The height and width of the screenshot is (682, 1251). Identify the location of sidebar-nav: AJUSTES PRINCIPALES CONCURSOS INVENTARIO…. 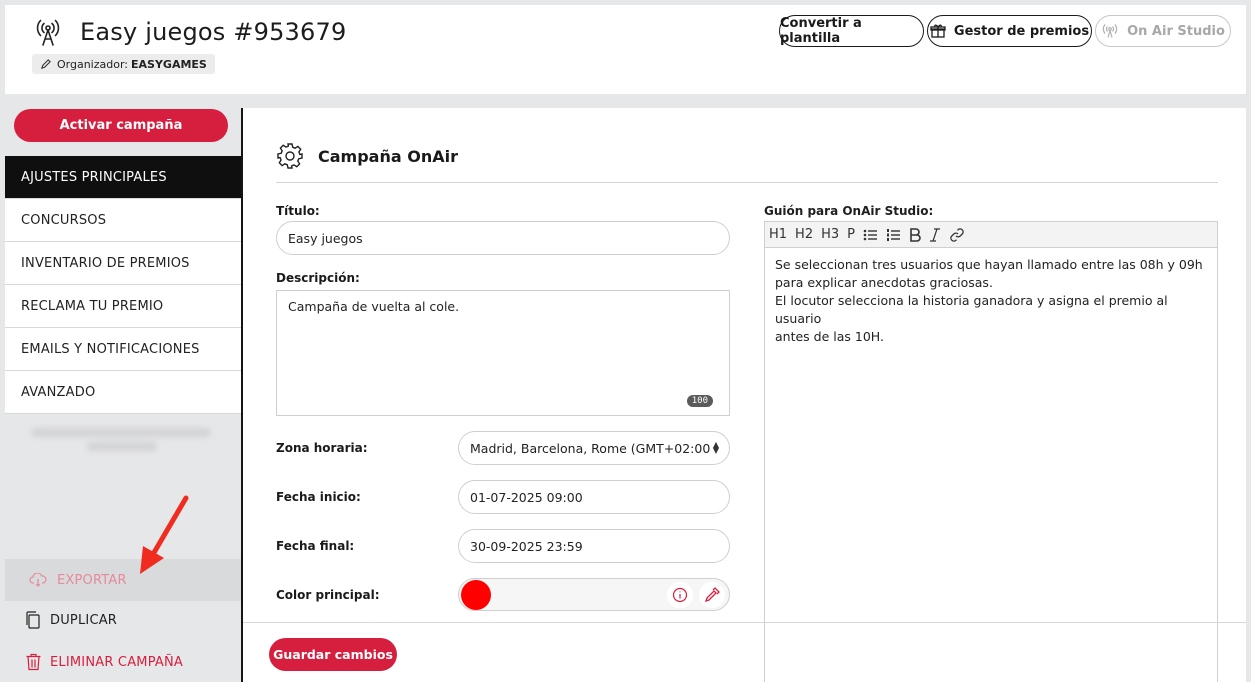
(123, 285).